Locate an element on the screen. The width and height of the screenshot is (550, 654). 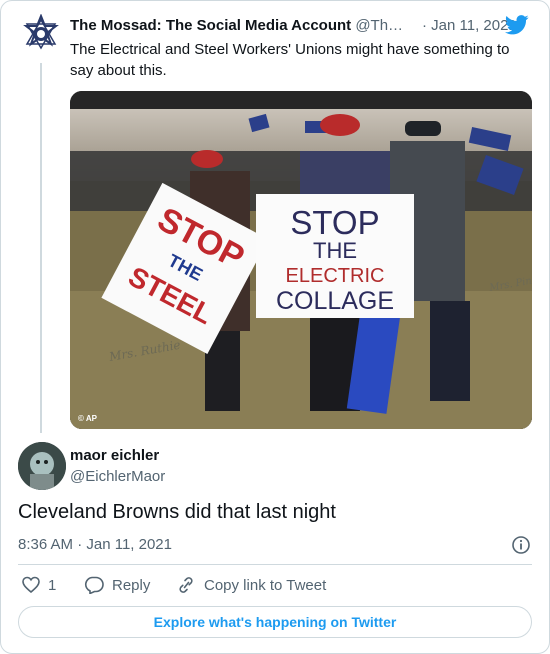
main-tweet-timestamp: 8:36 AM · Jan 11, 2021 is located at coordinates (95, 544).